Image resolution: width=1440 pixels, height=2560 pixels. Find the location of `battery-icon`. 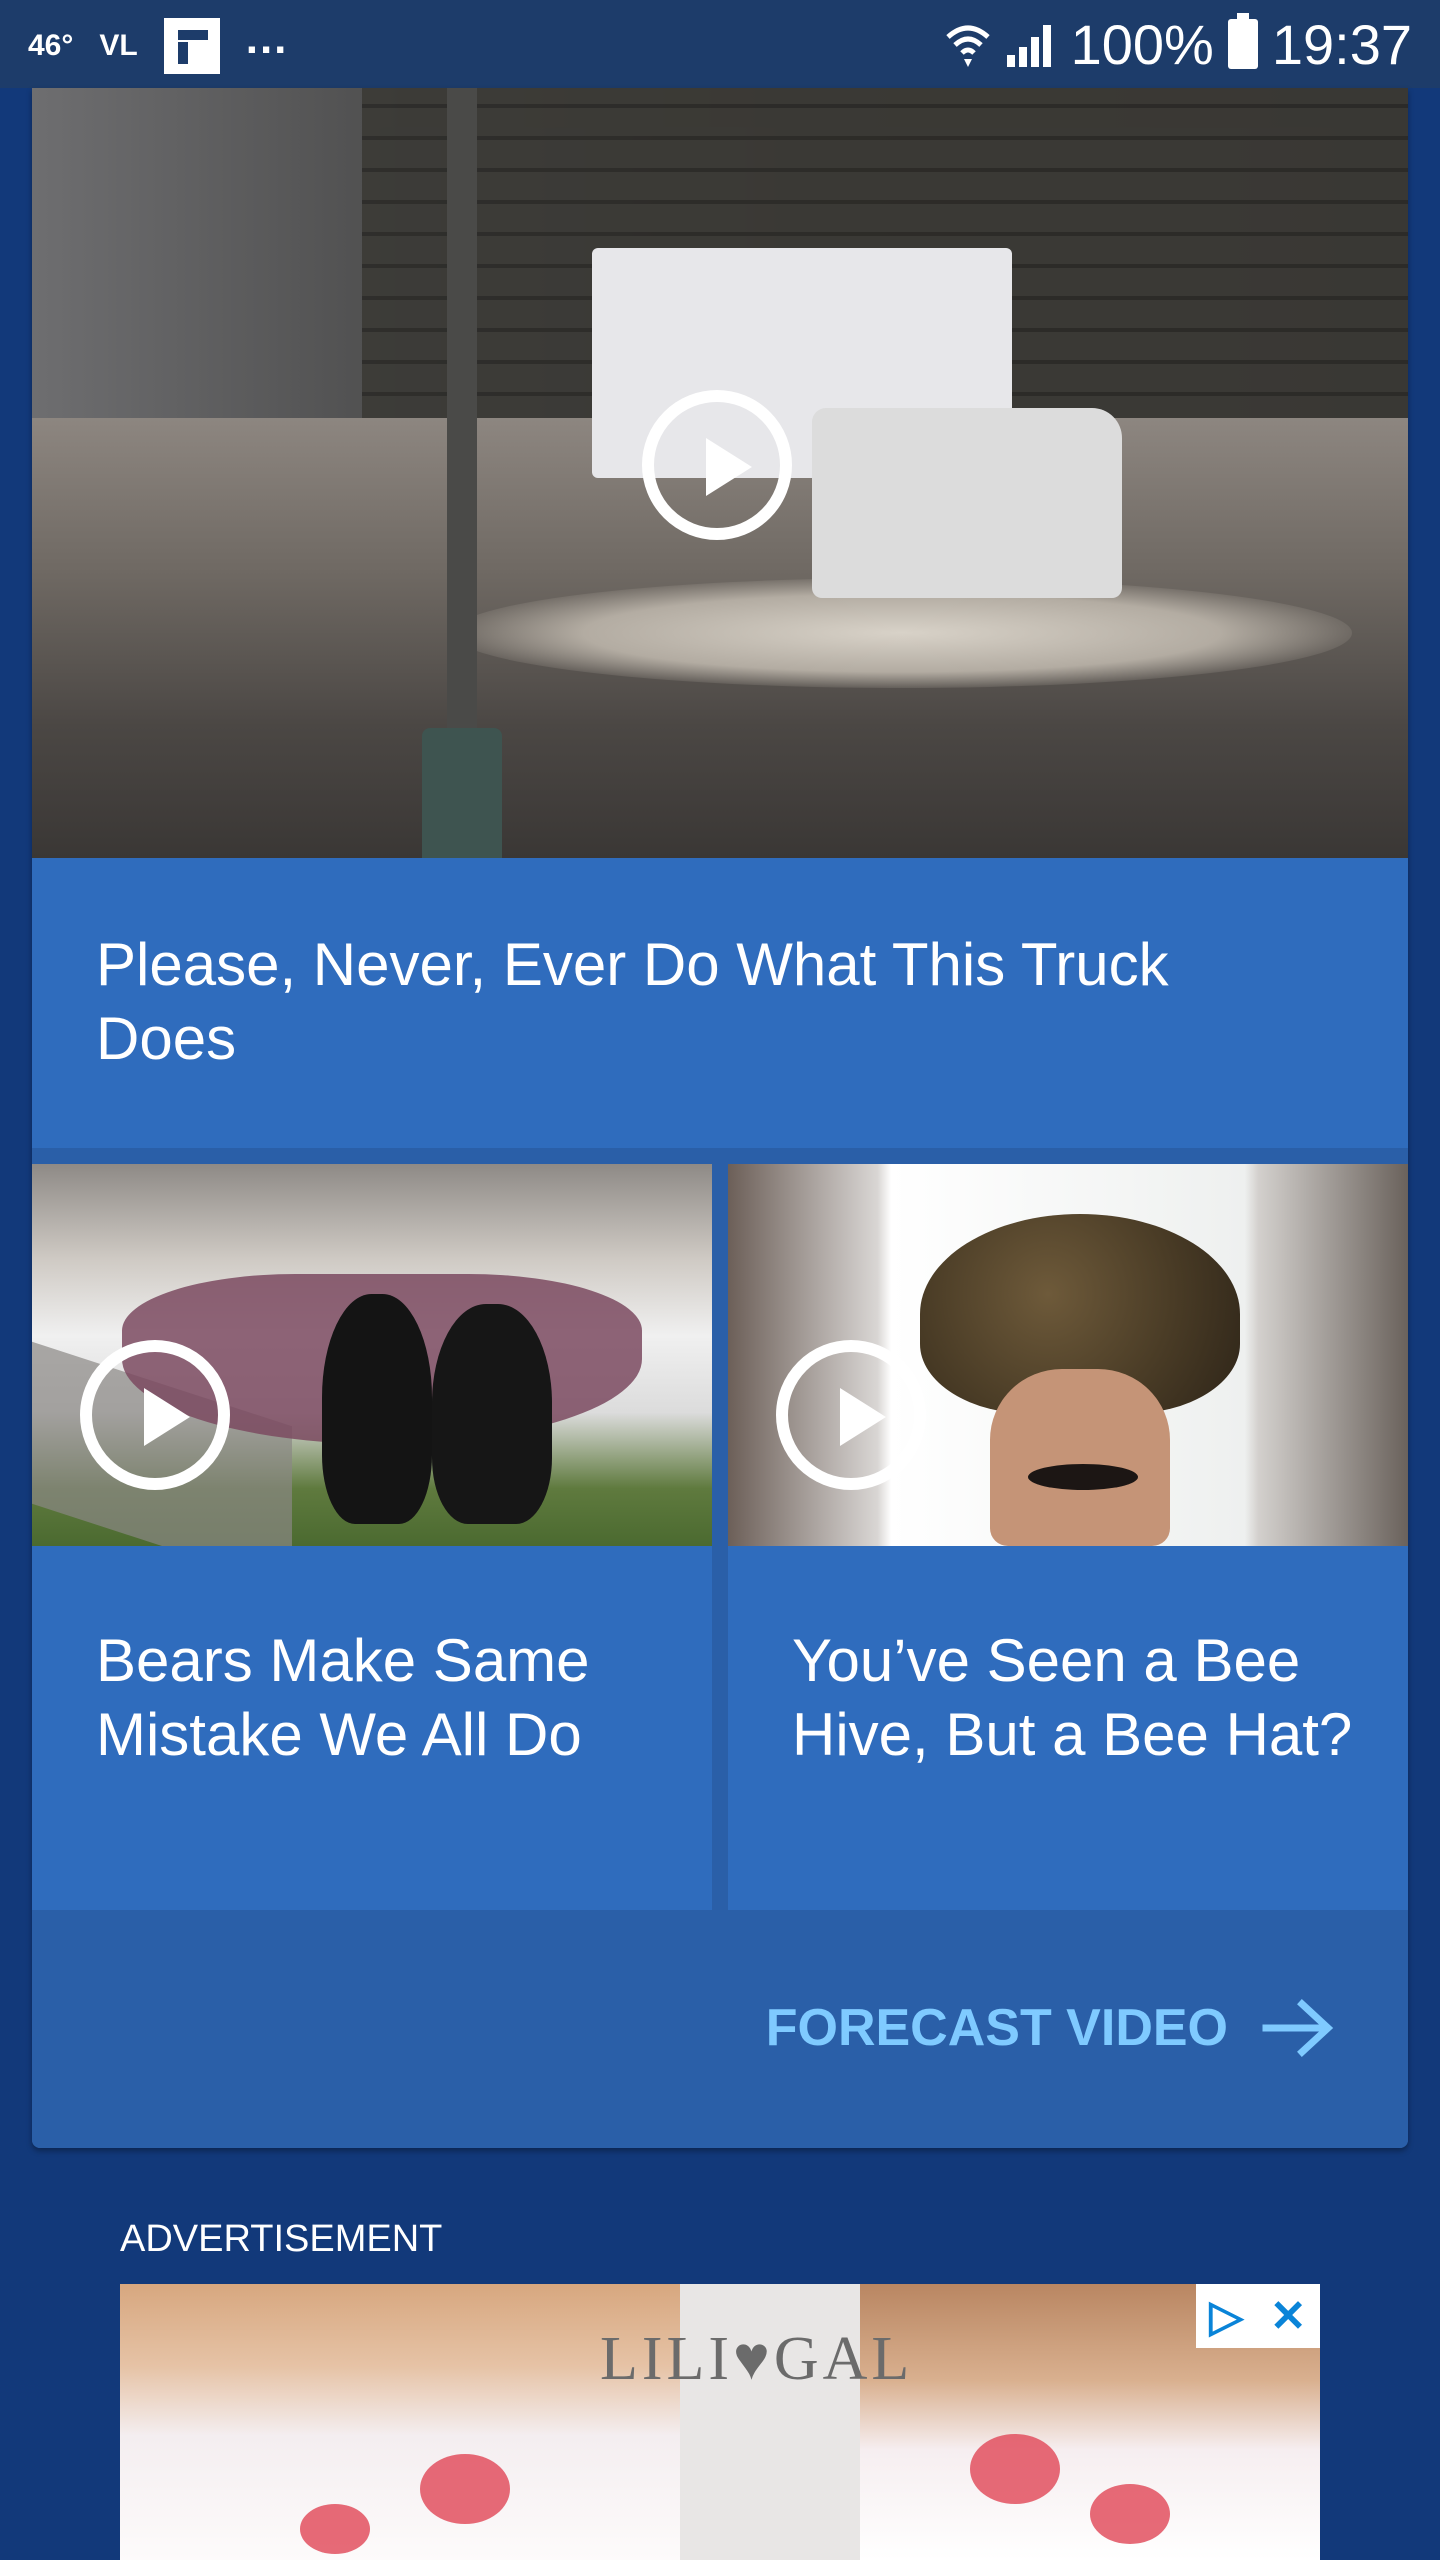

battery-icon is located at coordinates (1242, 41).